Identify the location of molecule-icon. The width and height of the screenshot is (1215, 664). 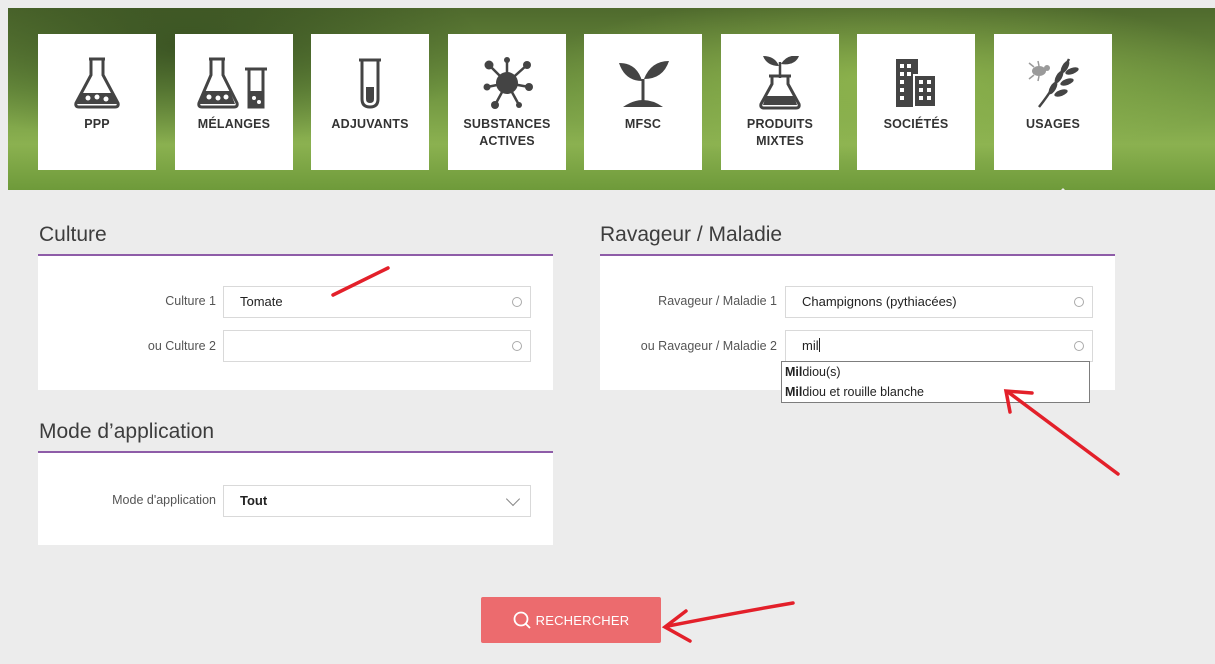
(507, 83).